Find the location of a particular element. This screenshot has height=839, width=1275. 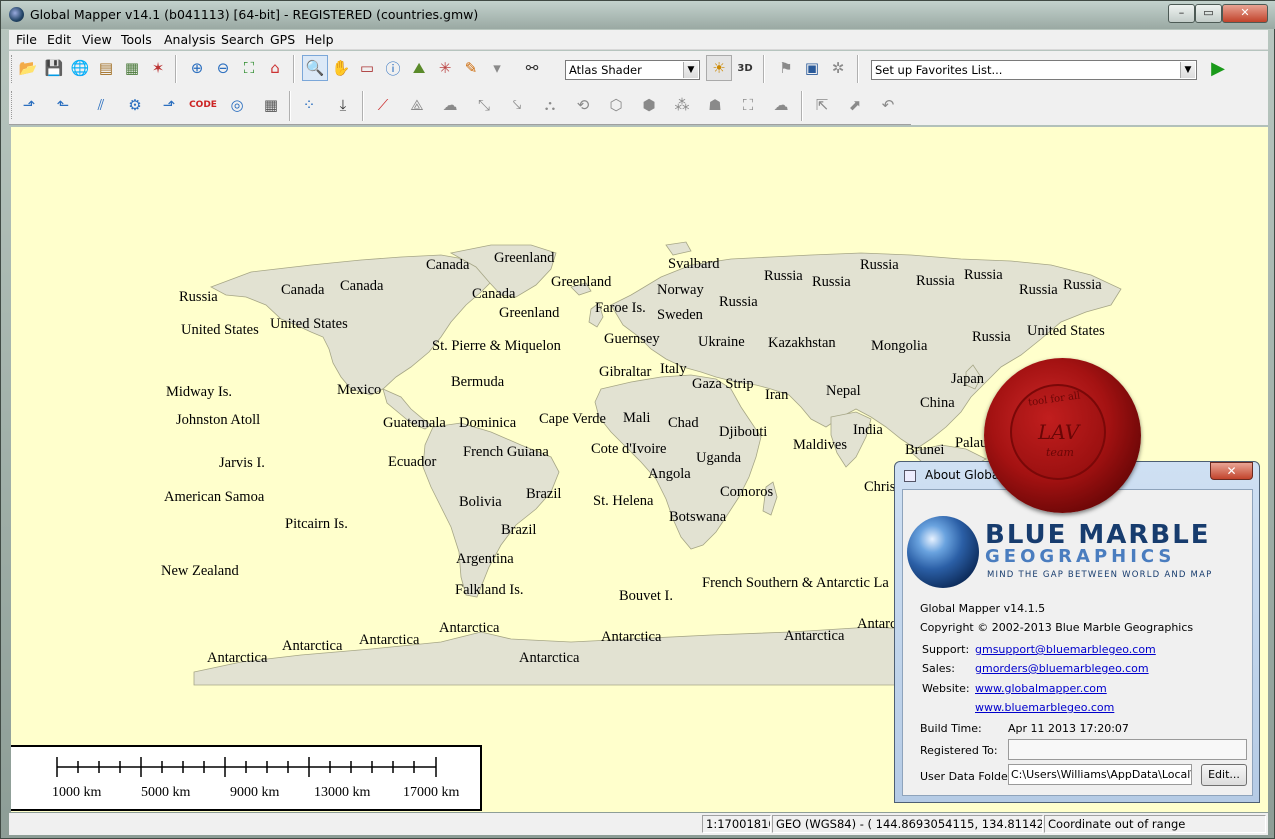

gps-icon: ✲ is located at coordinates (838, 68).